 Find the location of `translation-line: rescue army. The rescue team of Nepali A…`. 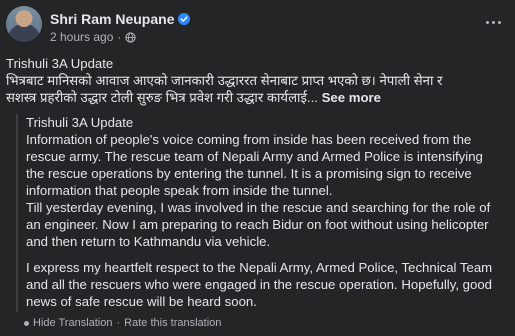

translation-line: rescue army. The rescue team of Nepali A… is located at coordinates (254, 156).